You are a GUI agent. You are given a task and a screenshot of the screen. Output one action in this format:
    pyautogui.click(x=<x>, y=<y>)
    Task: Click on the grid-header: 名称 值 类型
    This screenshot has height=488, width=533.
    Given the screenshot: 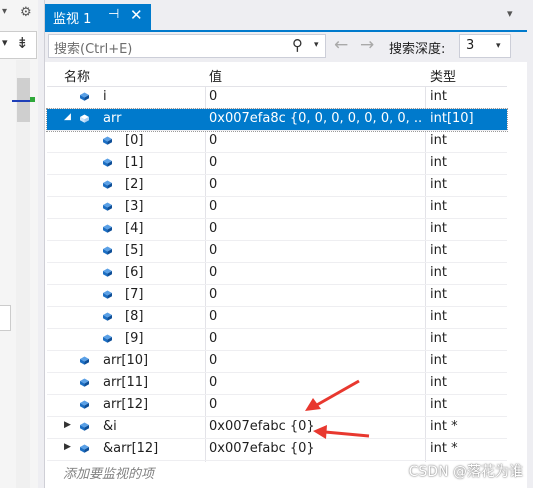 What is the action you would take?
    pyautogui.click(x=277, y=74)
    